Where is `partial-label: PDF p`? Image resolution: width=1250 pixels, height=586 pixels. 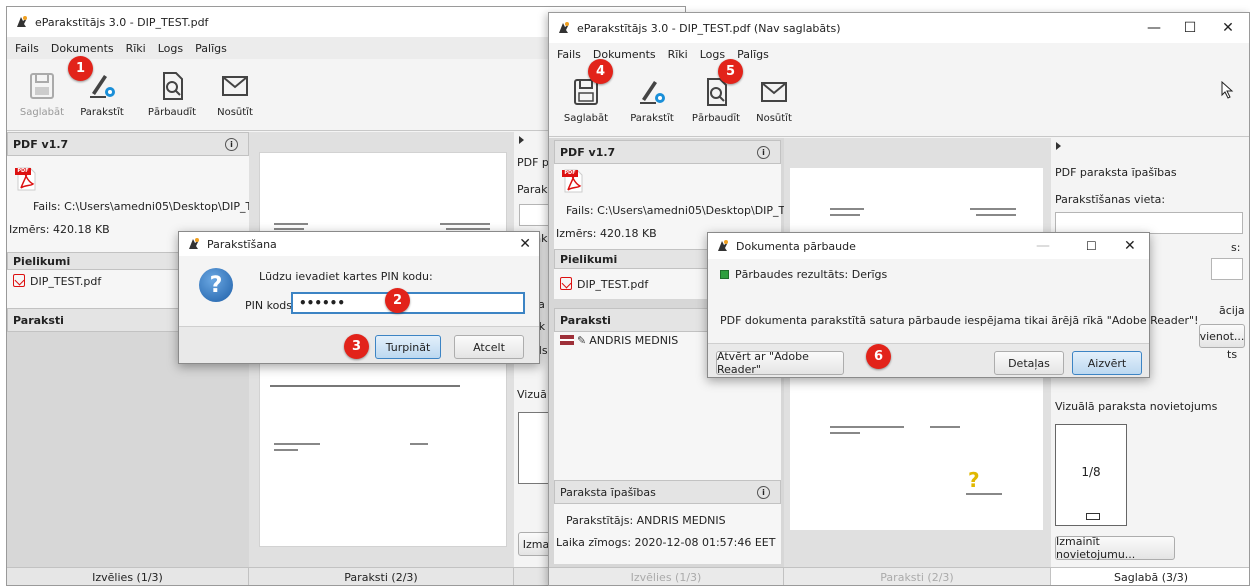 partial-label: PDF p is located at coordinates (533, 162).